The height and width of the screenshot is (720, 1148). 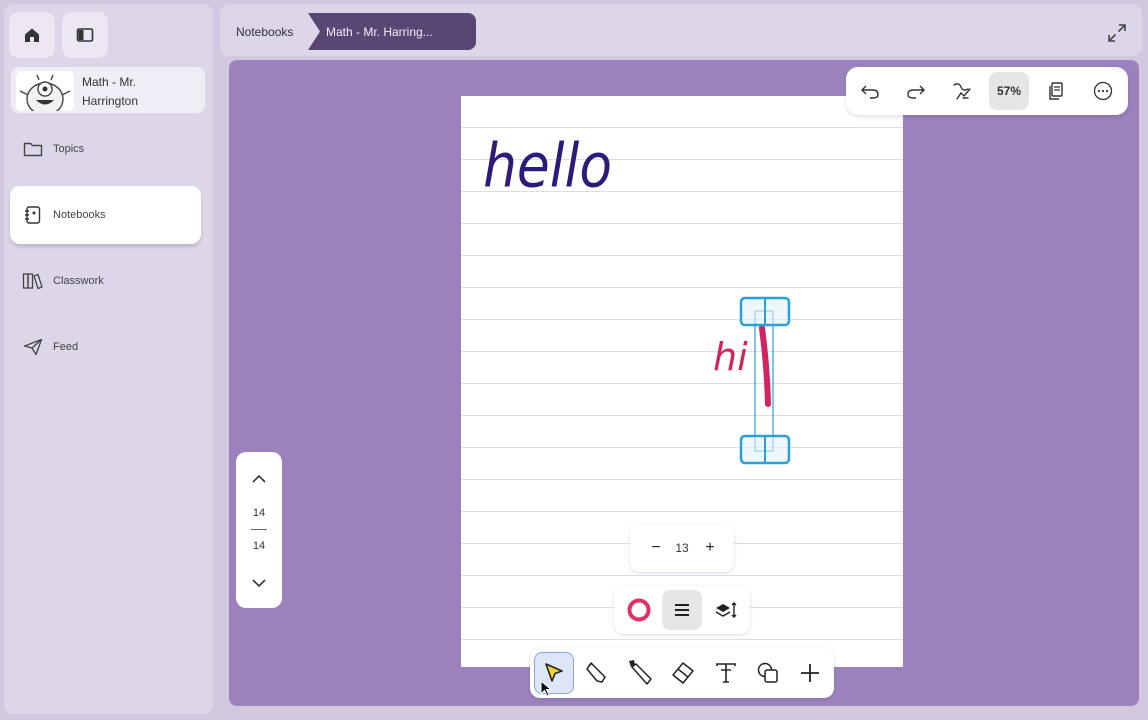 I want to click on stroke-size-value: 13, so click(x=682, y=548).